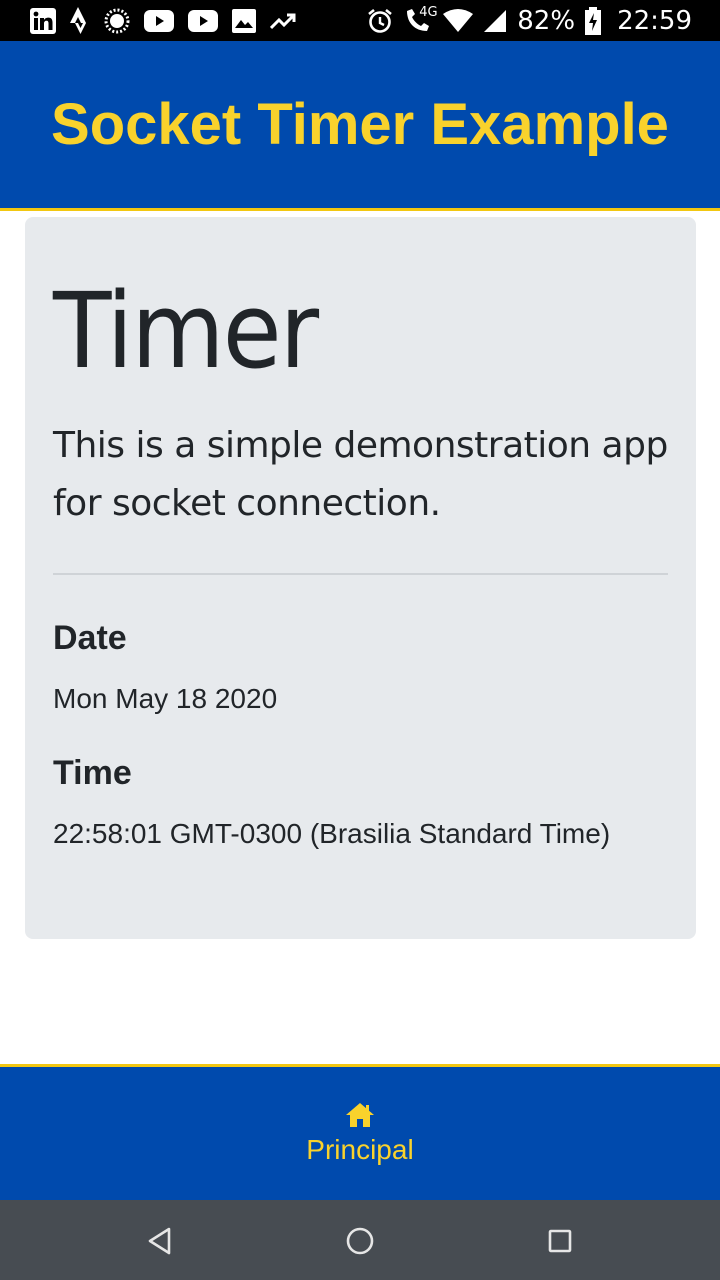 This screenshot has width=720, height=1280. Describe the element at coordinates (92, 773) in the screenshot. I see `time-label: Time` at that location.